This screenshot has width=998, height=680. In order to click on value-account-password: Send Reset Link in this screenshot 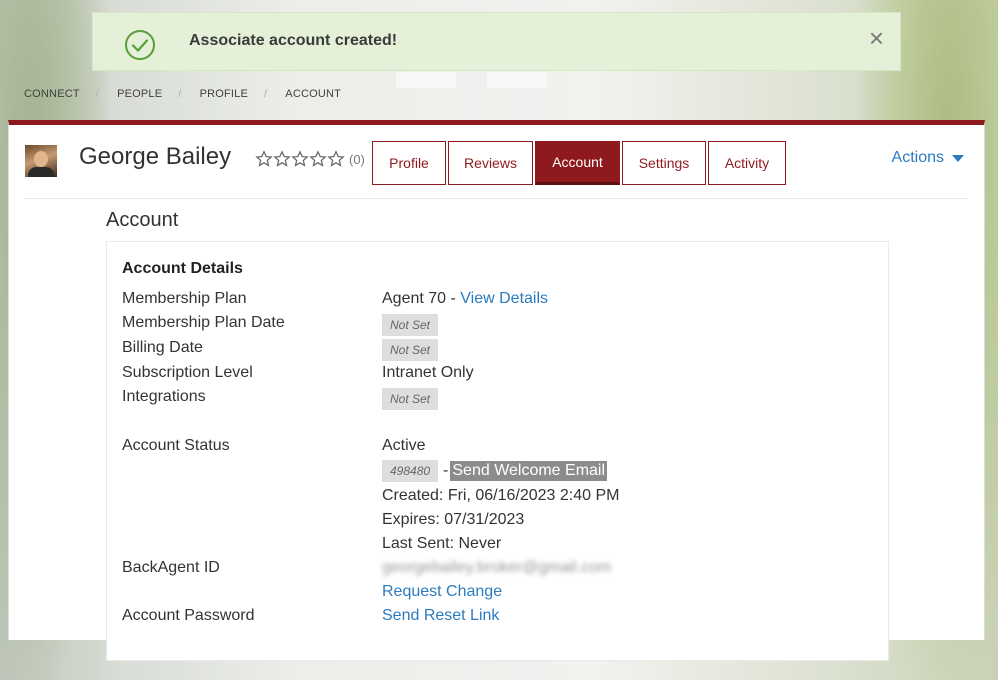, I will do `click(440, 616)`.